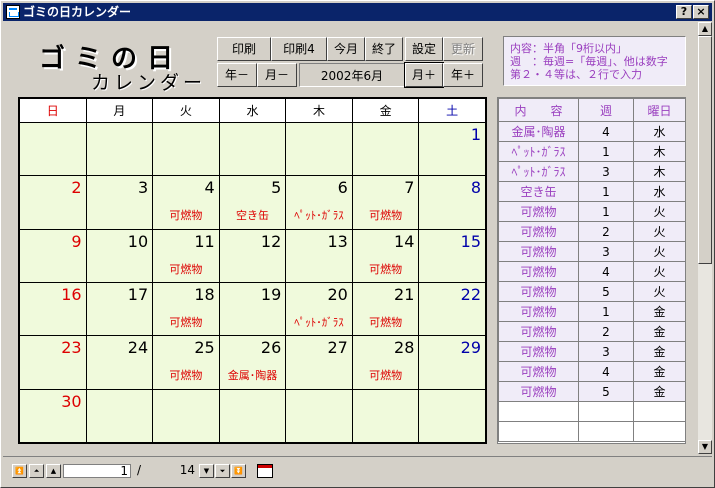 Image resolution: width=715 pixels, height=488 pixels. I want to click on calendar-day-cell: 20 ﾍﾟｯﾄ･ｶﾞﾗｽ, so click(319, 309).